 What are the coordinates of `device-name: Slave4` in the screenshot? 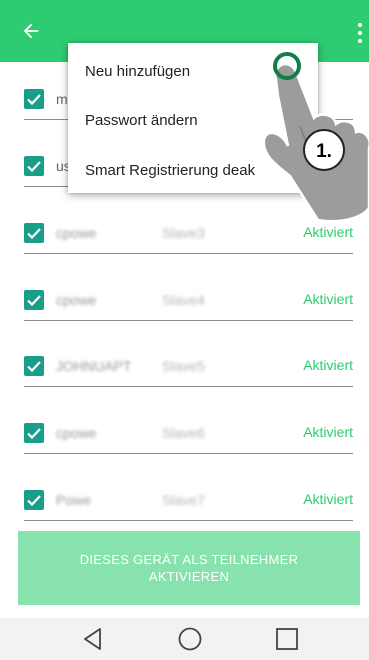 It's located at (183, 300).